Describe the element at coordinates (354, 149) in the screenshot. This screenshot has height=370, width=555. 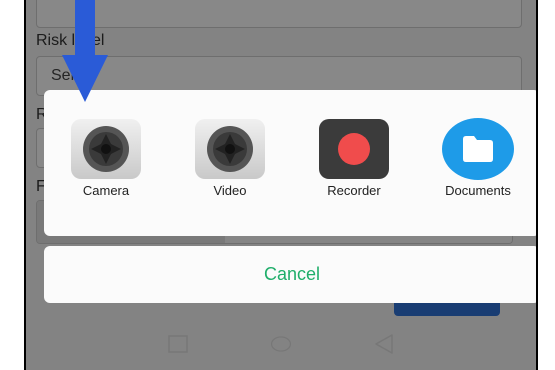
I see `recorder-icon` at that location.